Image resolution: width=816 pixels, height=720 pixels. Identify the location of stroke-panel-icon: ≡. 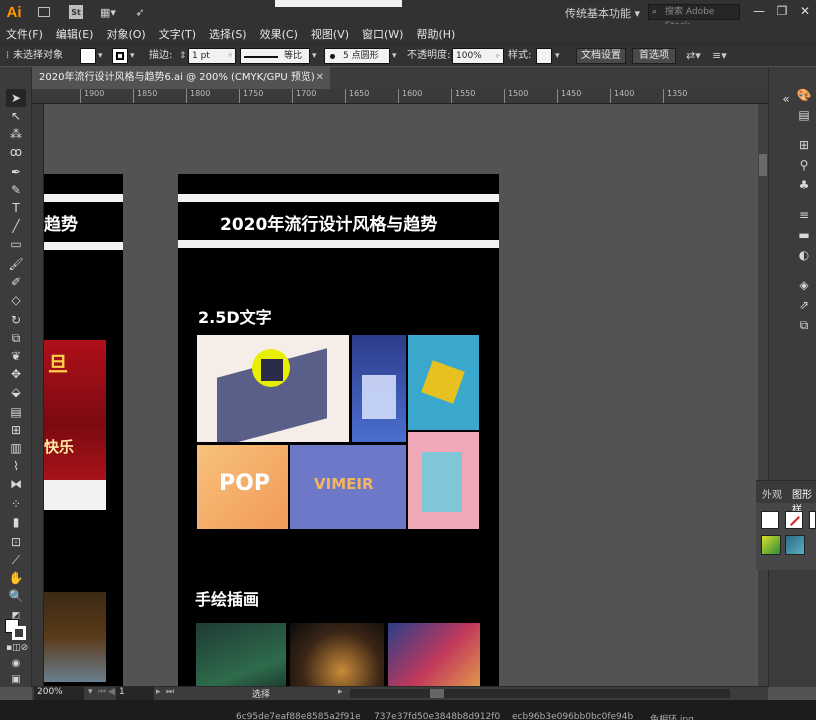
(804, 215).